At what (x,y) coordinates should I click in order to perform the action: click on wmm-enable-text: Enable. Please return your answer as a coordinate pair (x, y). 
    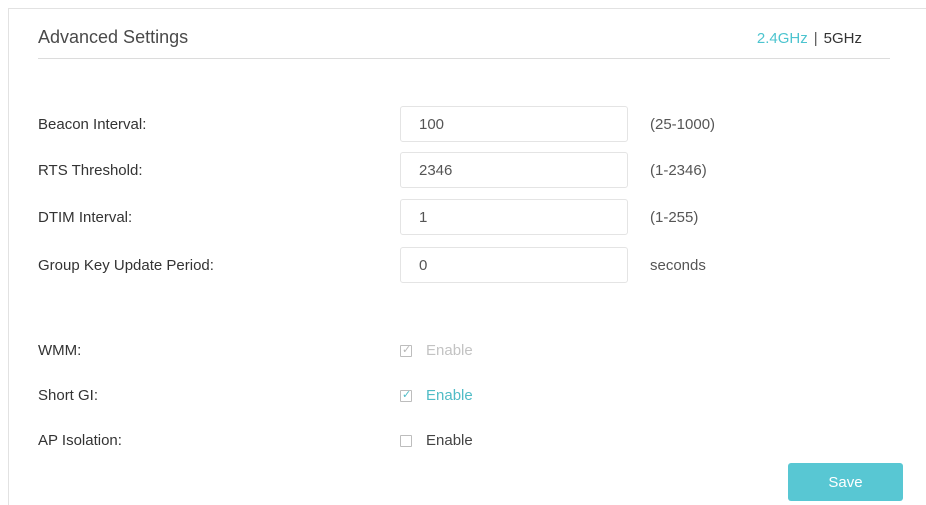
    Looking at the image, I should click on (449, 350).